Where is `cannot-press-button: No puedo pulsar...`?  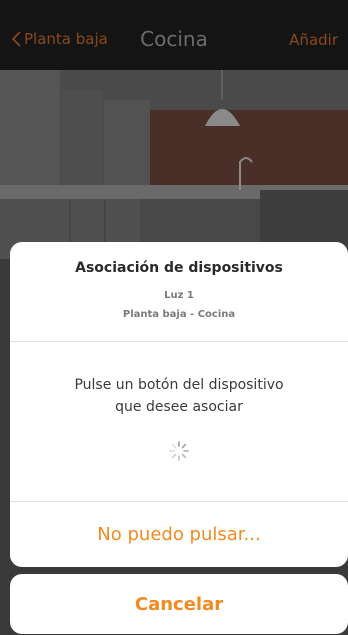
cannot-press-button: No puedo pulsar... is located at coordinates (179, 534).